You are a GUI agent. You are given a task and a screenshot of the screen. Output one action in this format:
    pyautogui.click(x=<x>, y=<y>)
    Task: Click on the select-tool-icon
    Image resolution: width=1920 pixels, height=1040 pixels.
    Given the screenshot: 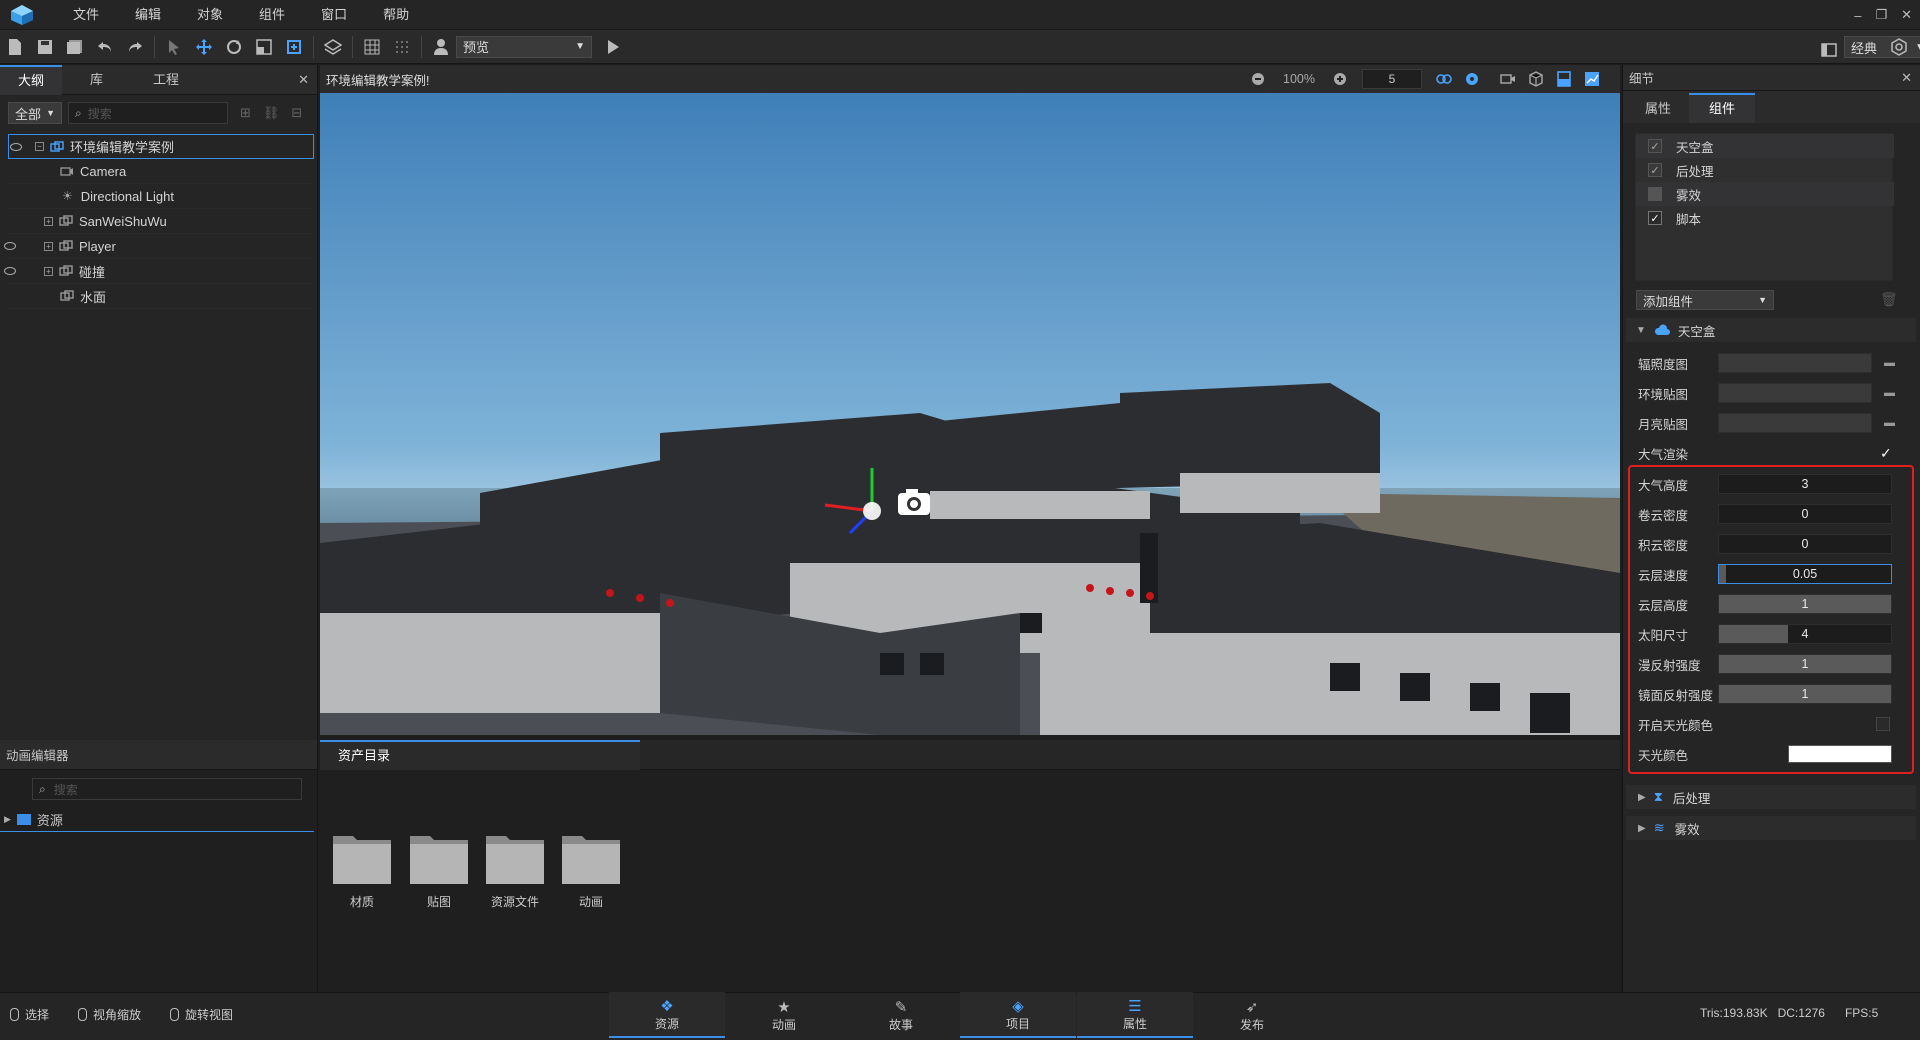 What is the action you would take?
    pyautogui.click(x=174, y=47)
    